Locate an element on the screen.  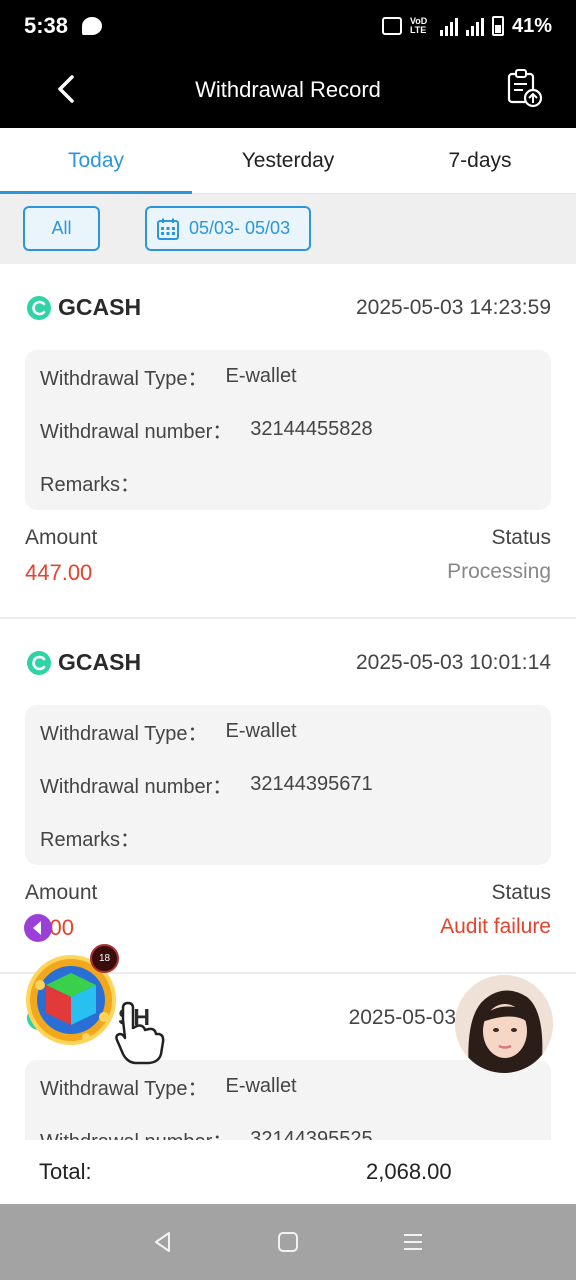
vibrate-icon is located at coordinates (391, 26).